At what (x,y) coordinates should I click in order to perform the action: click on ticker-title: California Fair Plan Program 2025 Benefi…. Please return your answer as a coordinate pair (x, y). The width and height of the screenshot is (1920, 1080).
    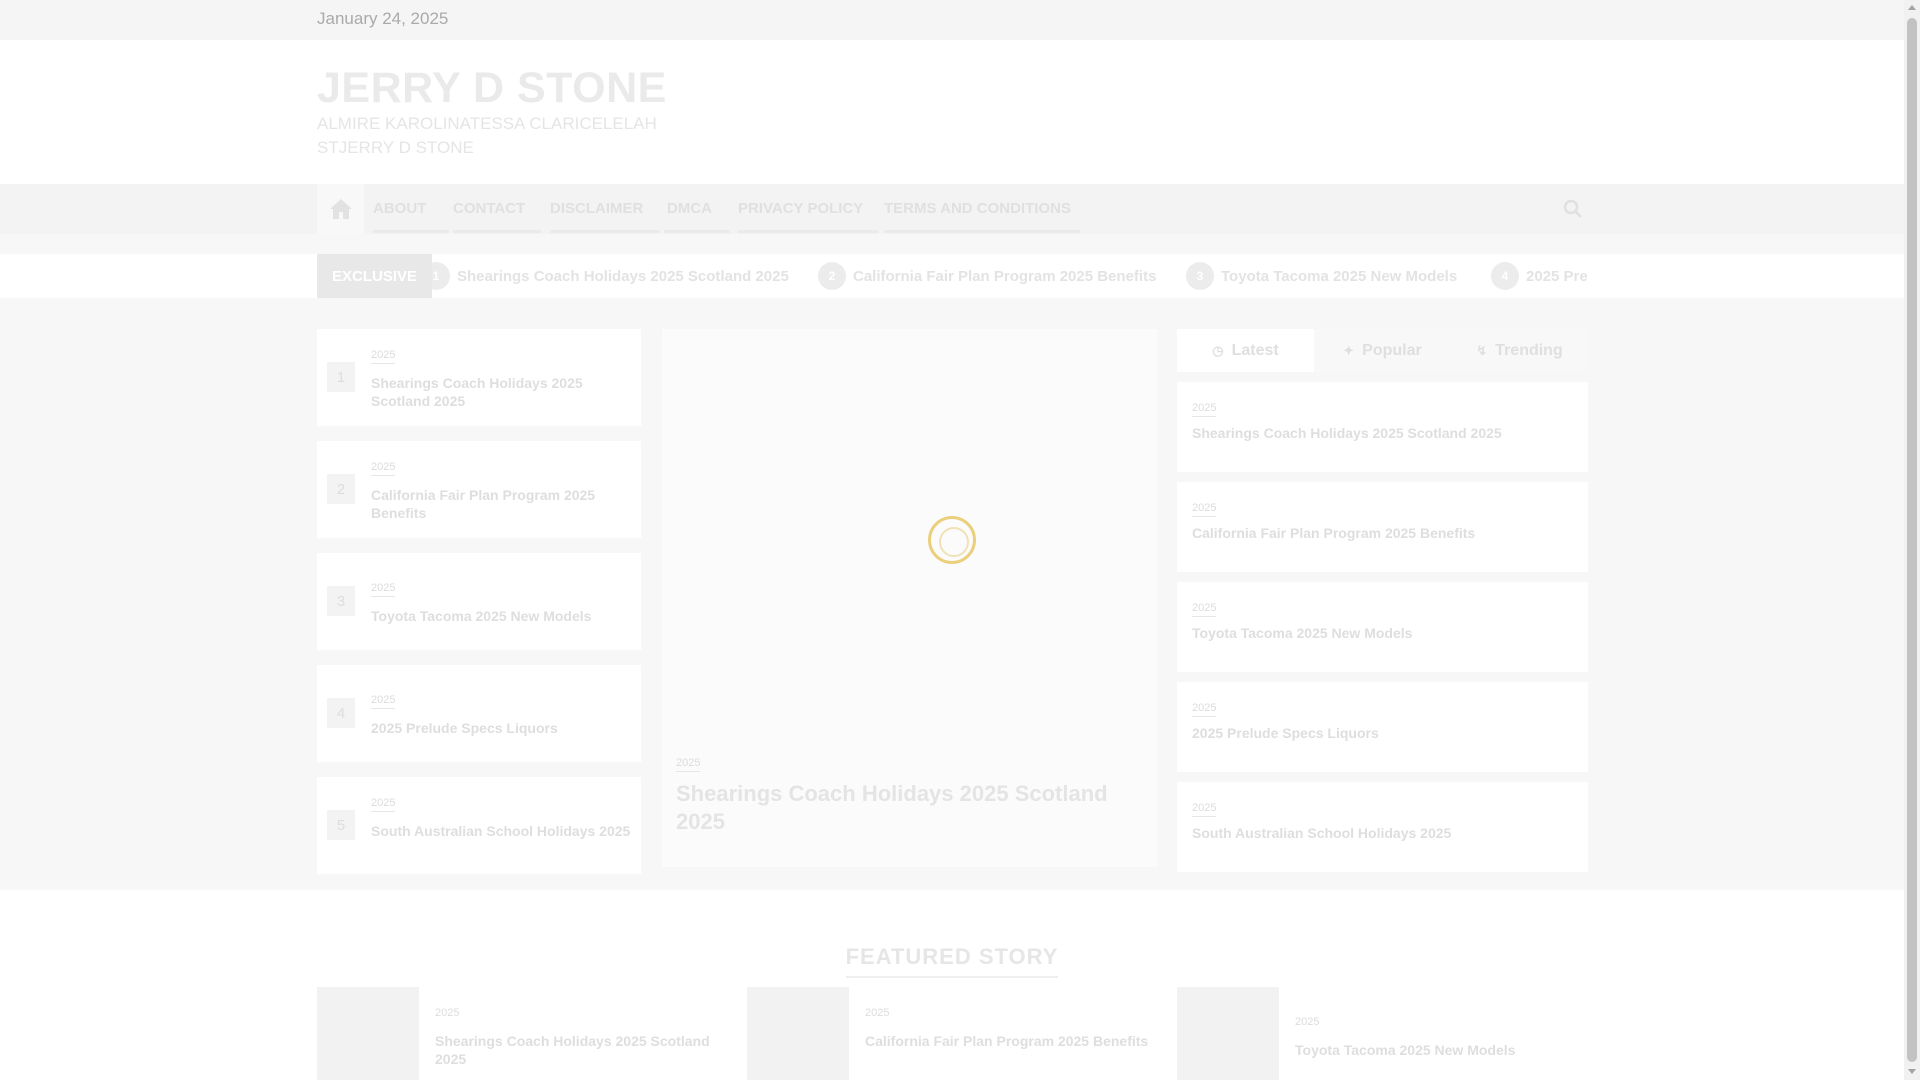
    Looking at the image, I should click on (1005, 276).